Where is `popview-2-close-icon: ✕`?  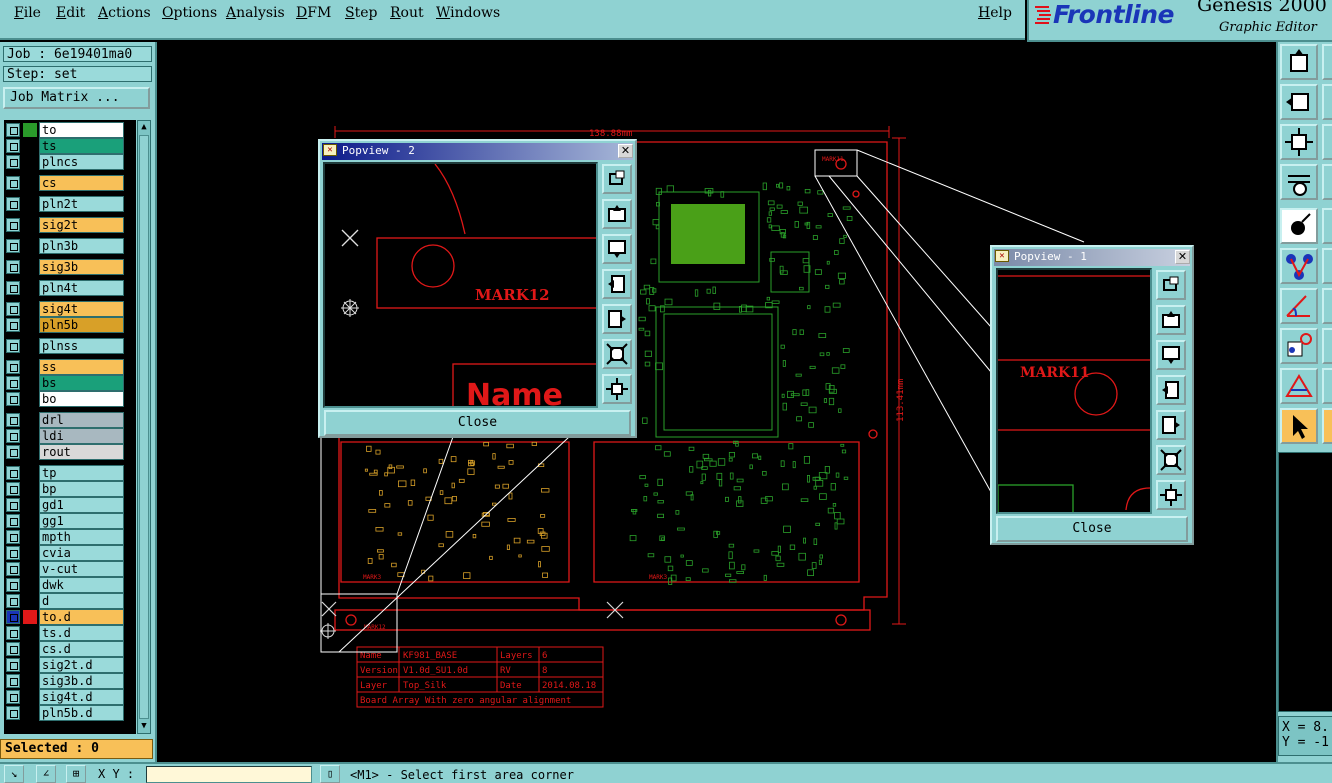 popview-2-close-icon: ✕ is located at coordinates (625, 151).